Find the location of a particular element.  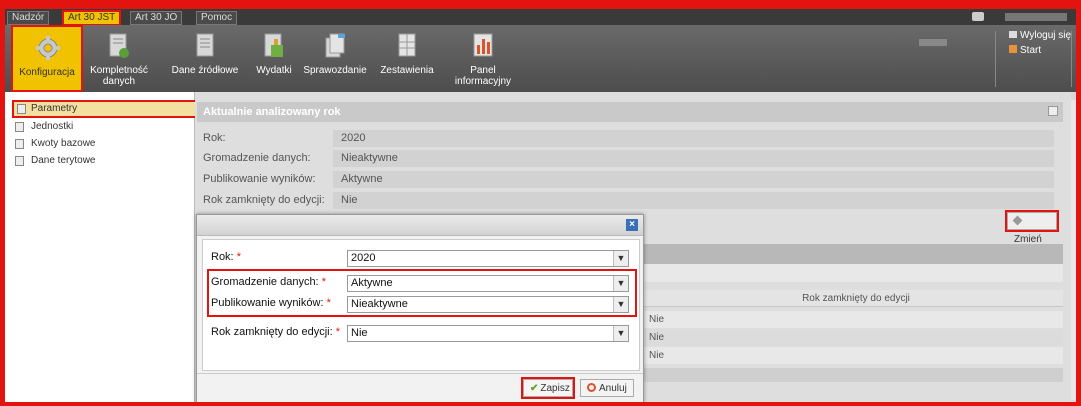

ribbon-konfiguracja: Konfiguracja is located at coordinates (47, 58).